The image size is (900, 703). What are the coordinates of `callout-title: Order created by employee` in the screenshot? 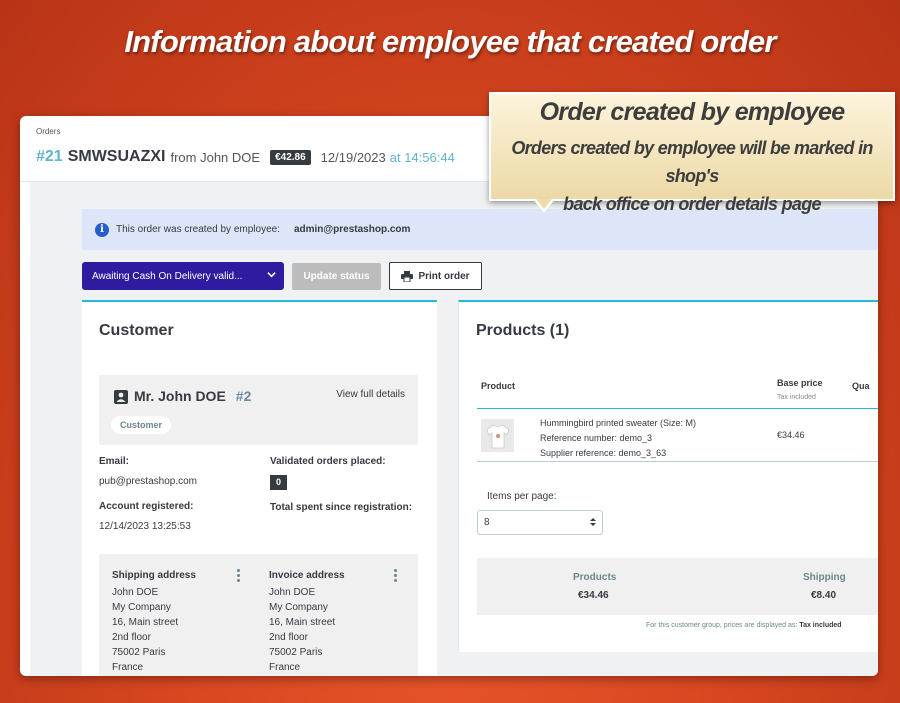 It's located at (692, 112).